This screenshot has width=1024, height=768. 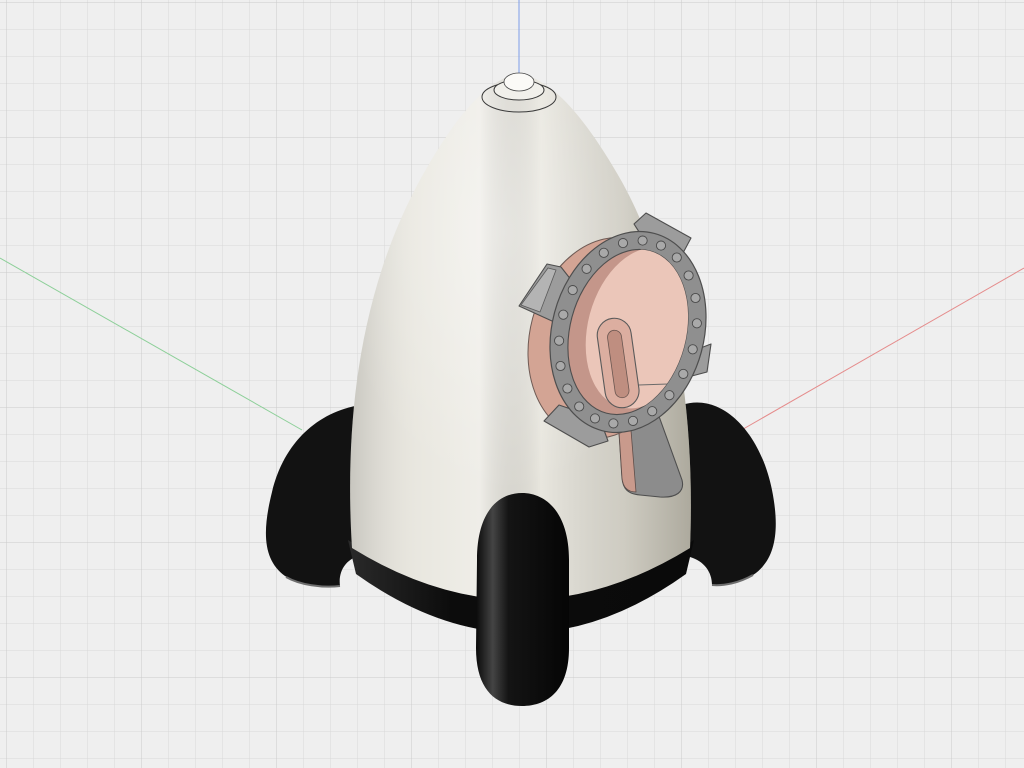 I want to click on nose-cap, so click(x=519, y=82).